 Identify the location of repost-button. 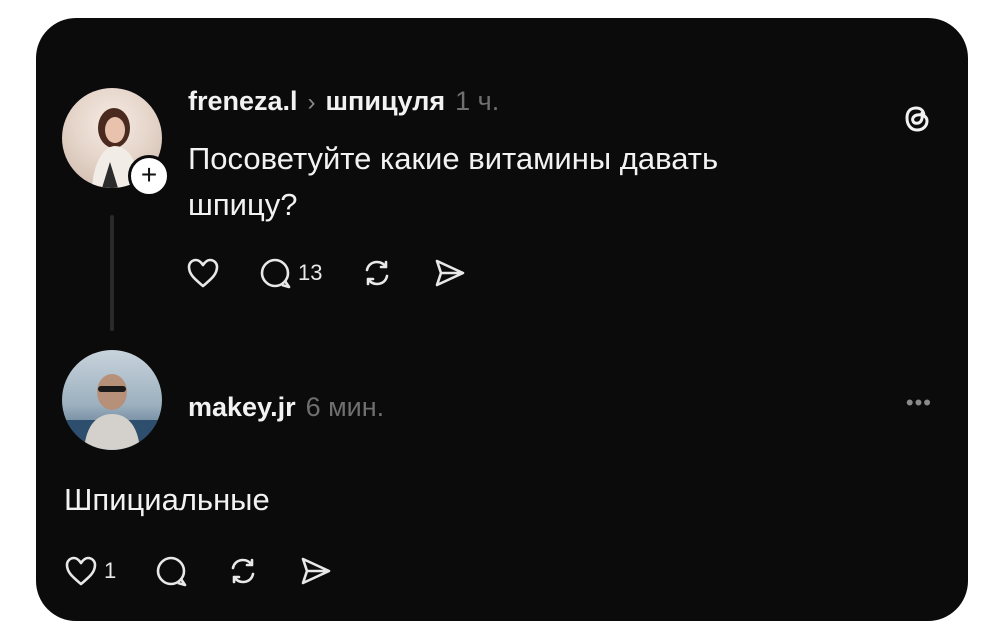
(377, 273).